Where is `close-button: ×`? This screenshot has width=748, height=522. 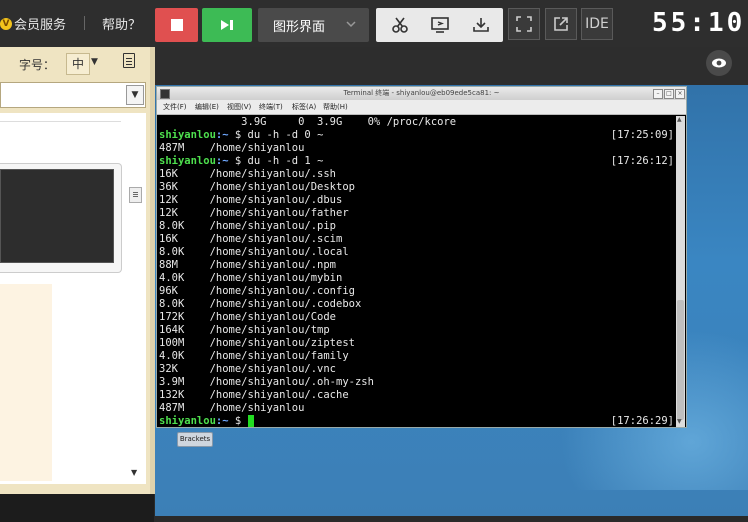
close-button: × is located at coordinates (680, 94).